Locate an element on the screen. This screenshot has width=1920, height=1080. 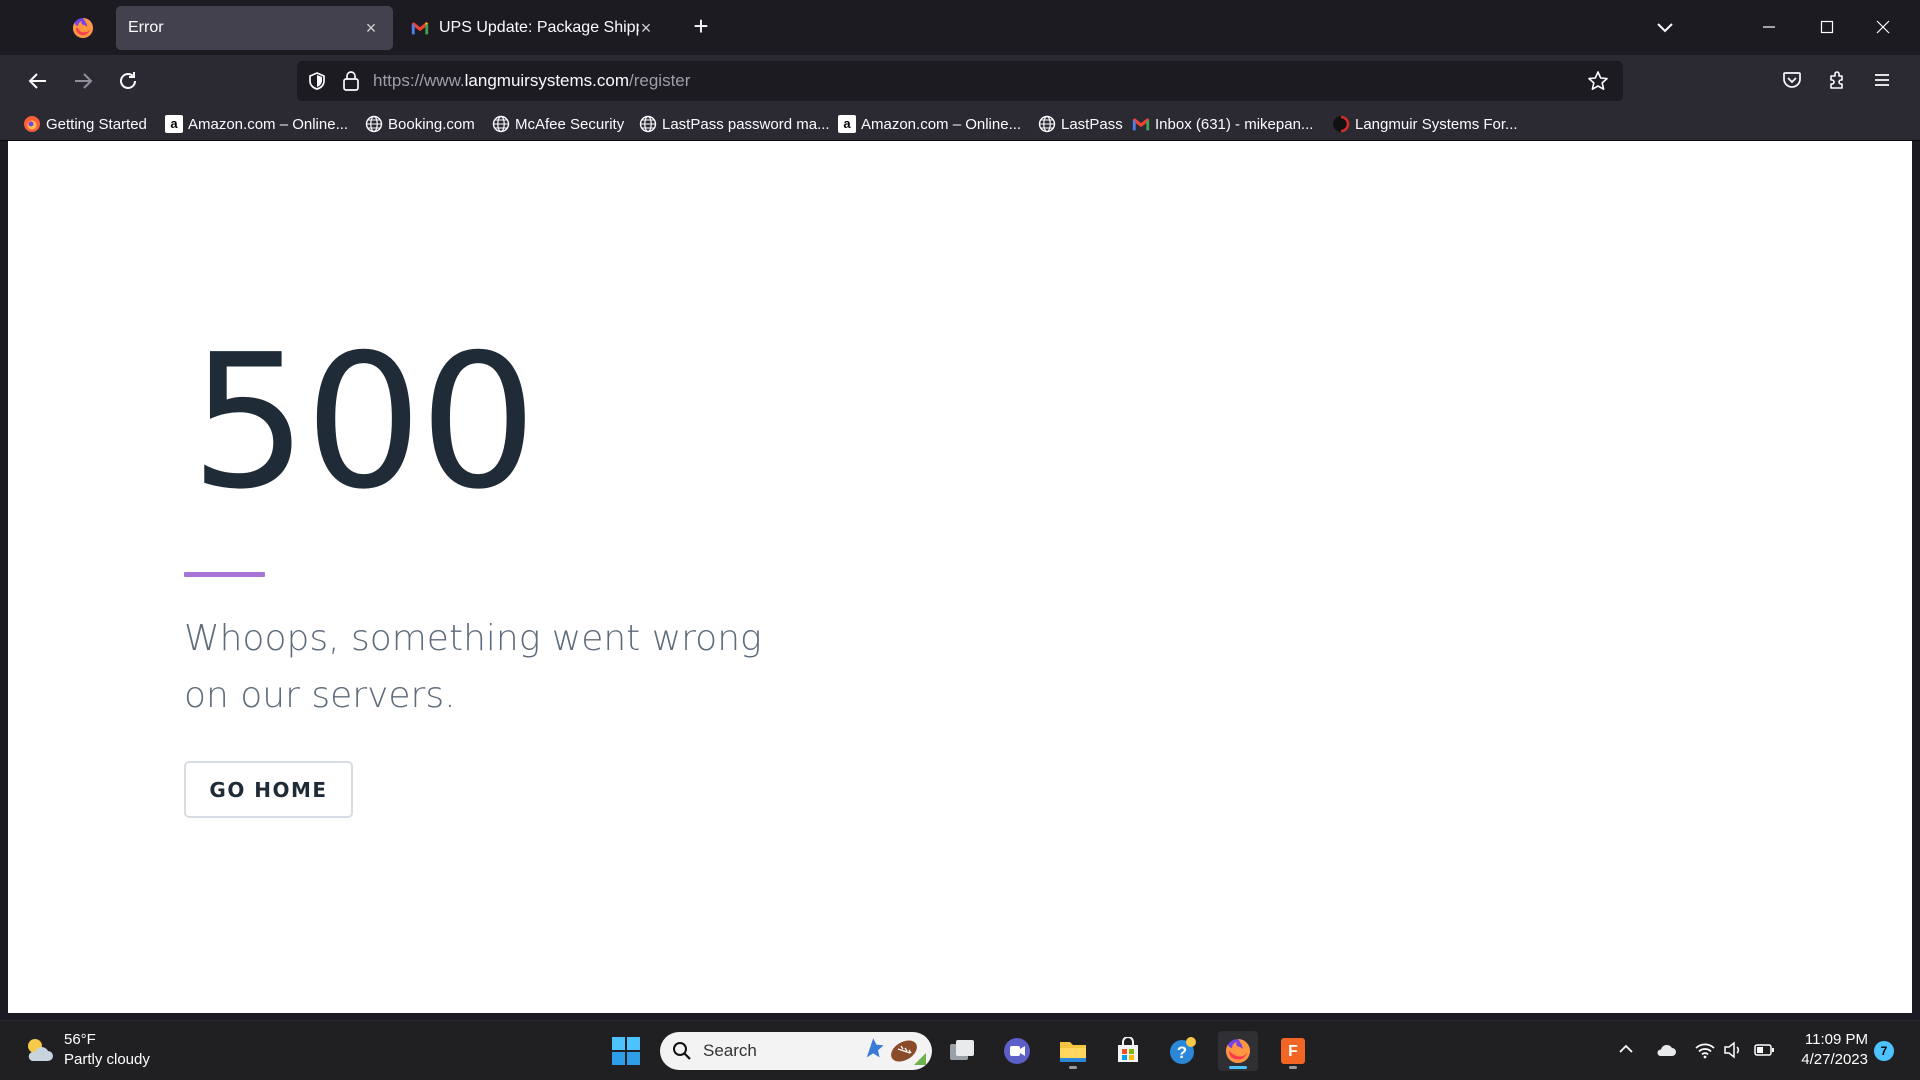
file-explorer-icon is located at coordinates (1073, 1051).